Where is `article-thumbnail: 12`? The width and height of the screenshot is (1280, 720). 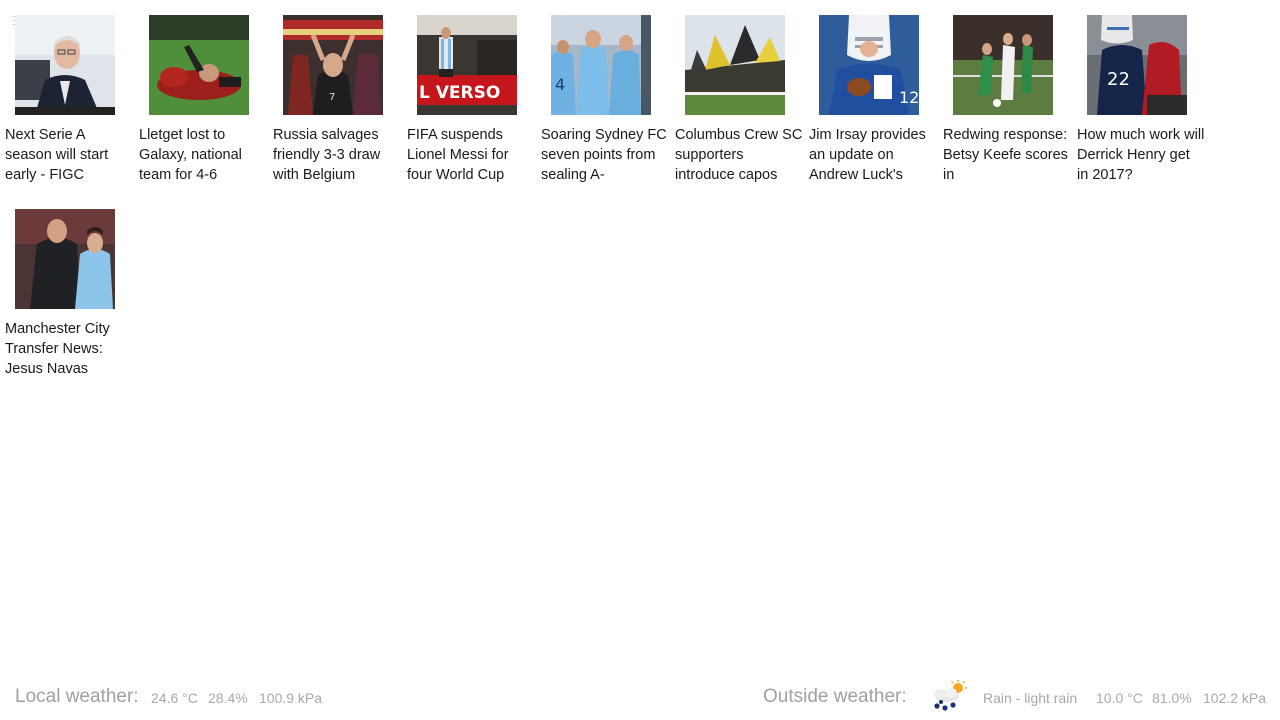
article-thumbnail: 12 is located at coordinates (869, 65).